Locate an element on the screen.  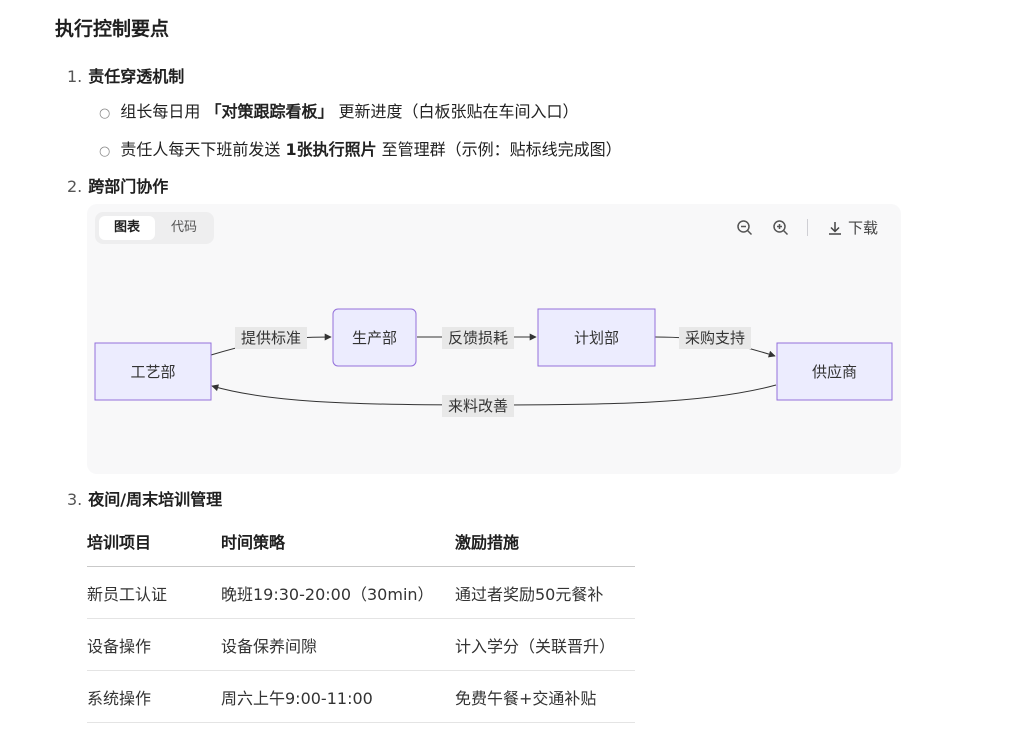
node-planning: 计划部 is located at coordinates (596, 337).